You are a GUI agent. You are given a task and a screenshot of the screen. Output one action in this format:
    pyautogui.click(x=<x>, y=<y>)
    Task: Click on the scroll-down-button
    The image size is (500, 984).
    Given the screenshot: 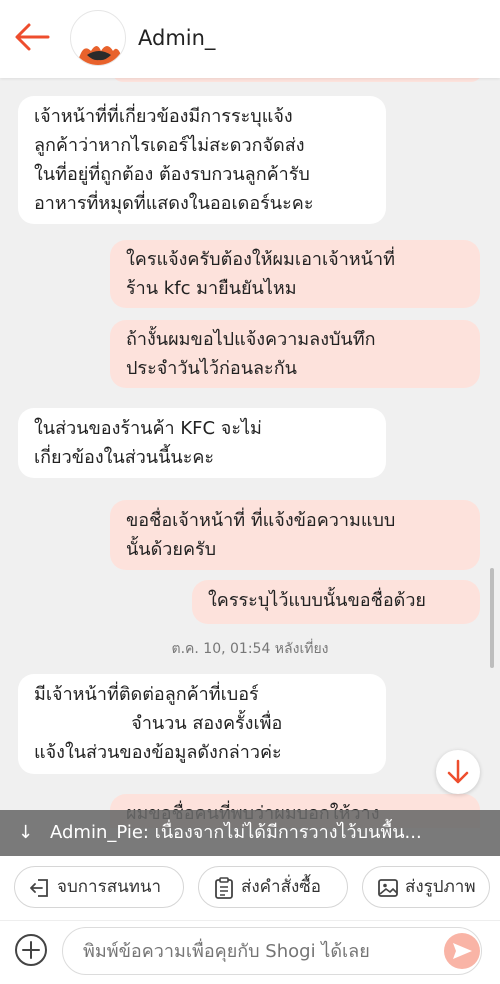 What is the action you would take?
    pyautogui.click(x=458, y=772)
    